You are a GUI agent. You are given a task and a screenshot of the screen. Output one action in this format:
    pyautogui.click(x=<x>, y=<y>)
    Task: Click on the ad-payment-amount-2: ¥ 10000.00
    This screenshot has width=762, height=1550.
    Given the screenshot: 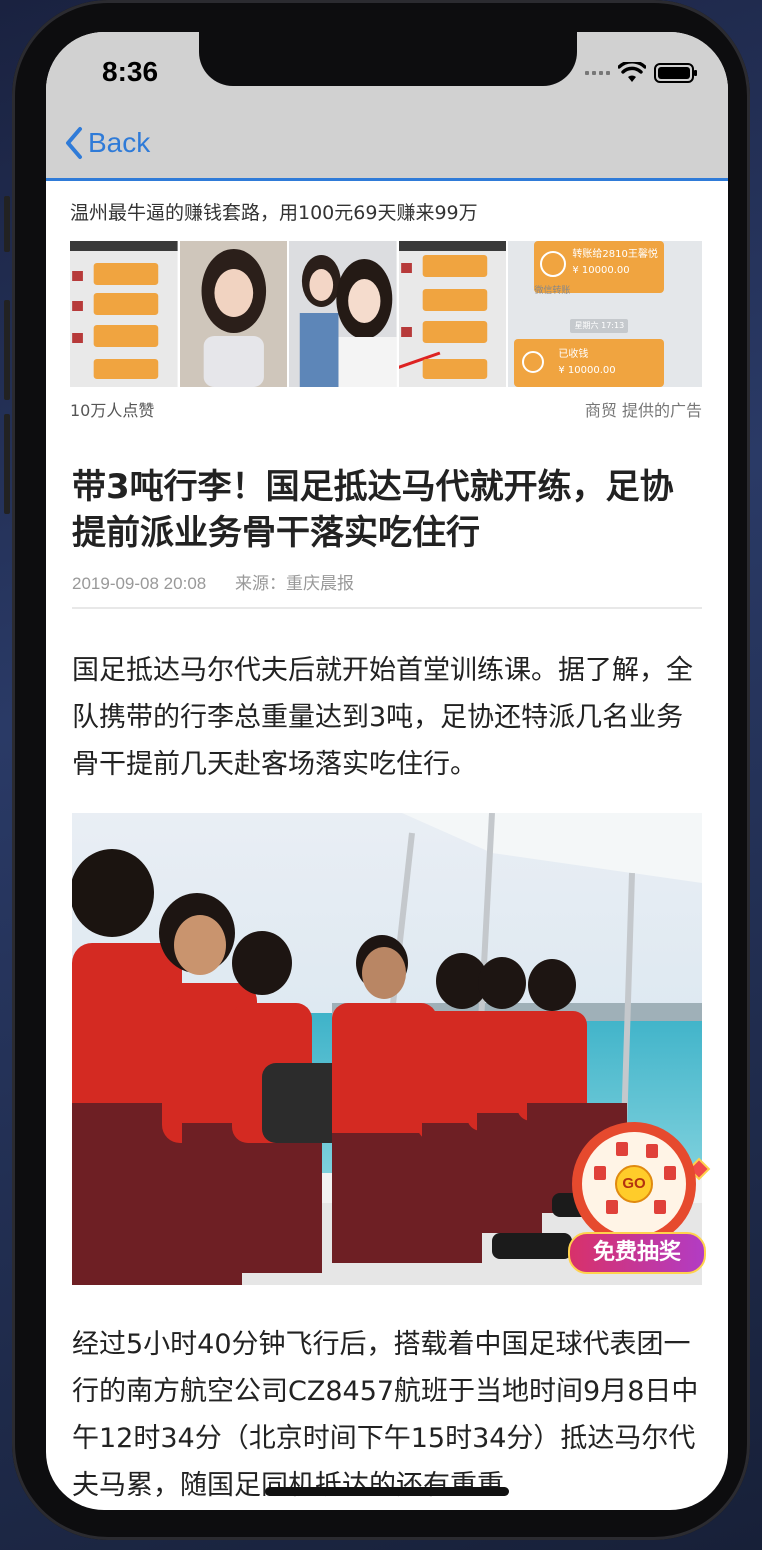 What is the action you would take?
    pyautogui.click(x=587, y=370)
    